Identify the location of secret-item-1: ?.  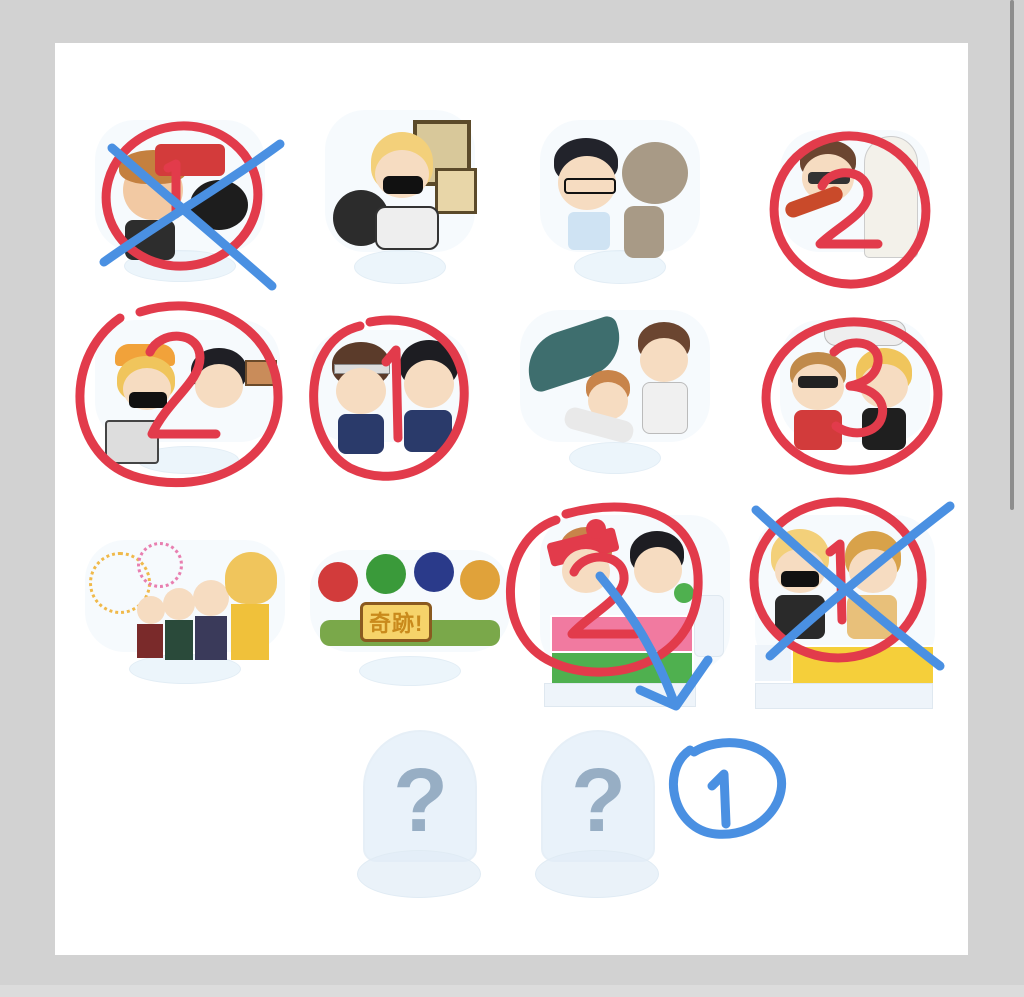
(420, 815).